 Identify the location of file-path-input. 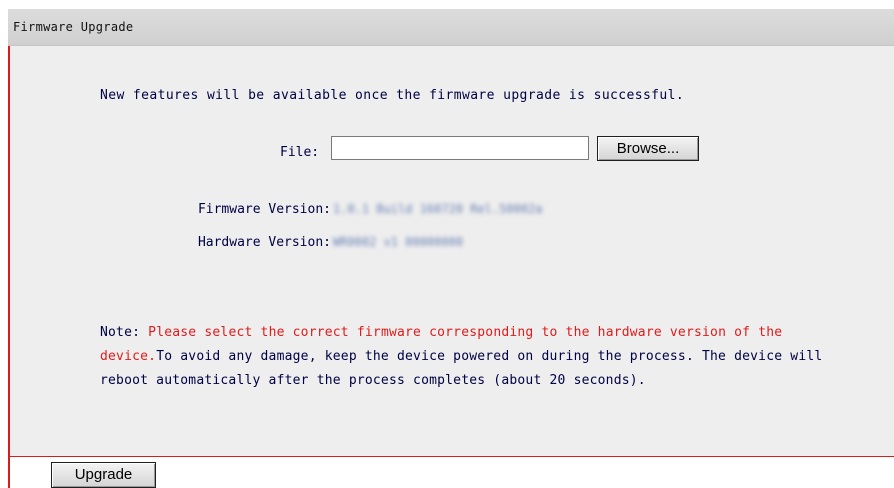
(460, 148).